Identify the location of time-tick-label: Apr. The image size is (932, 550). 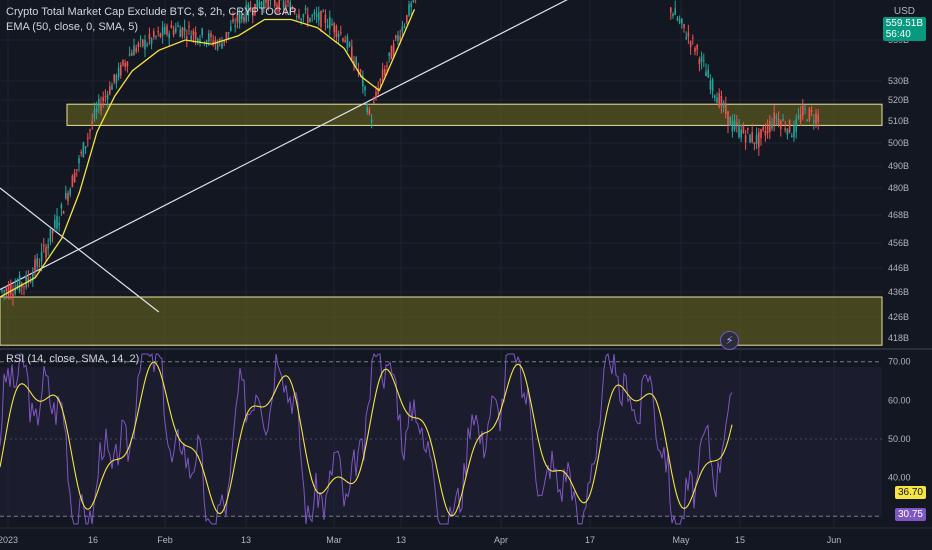
(501, 540).